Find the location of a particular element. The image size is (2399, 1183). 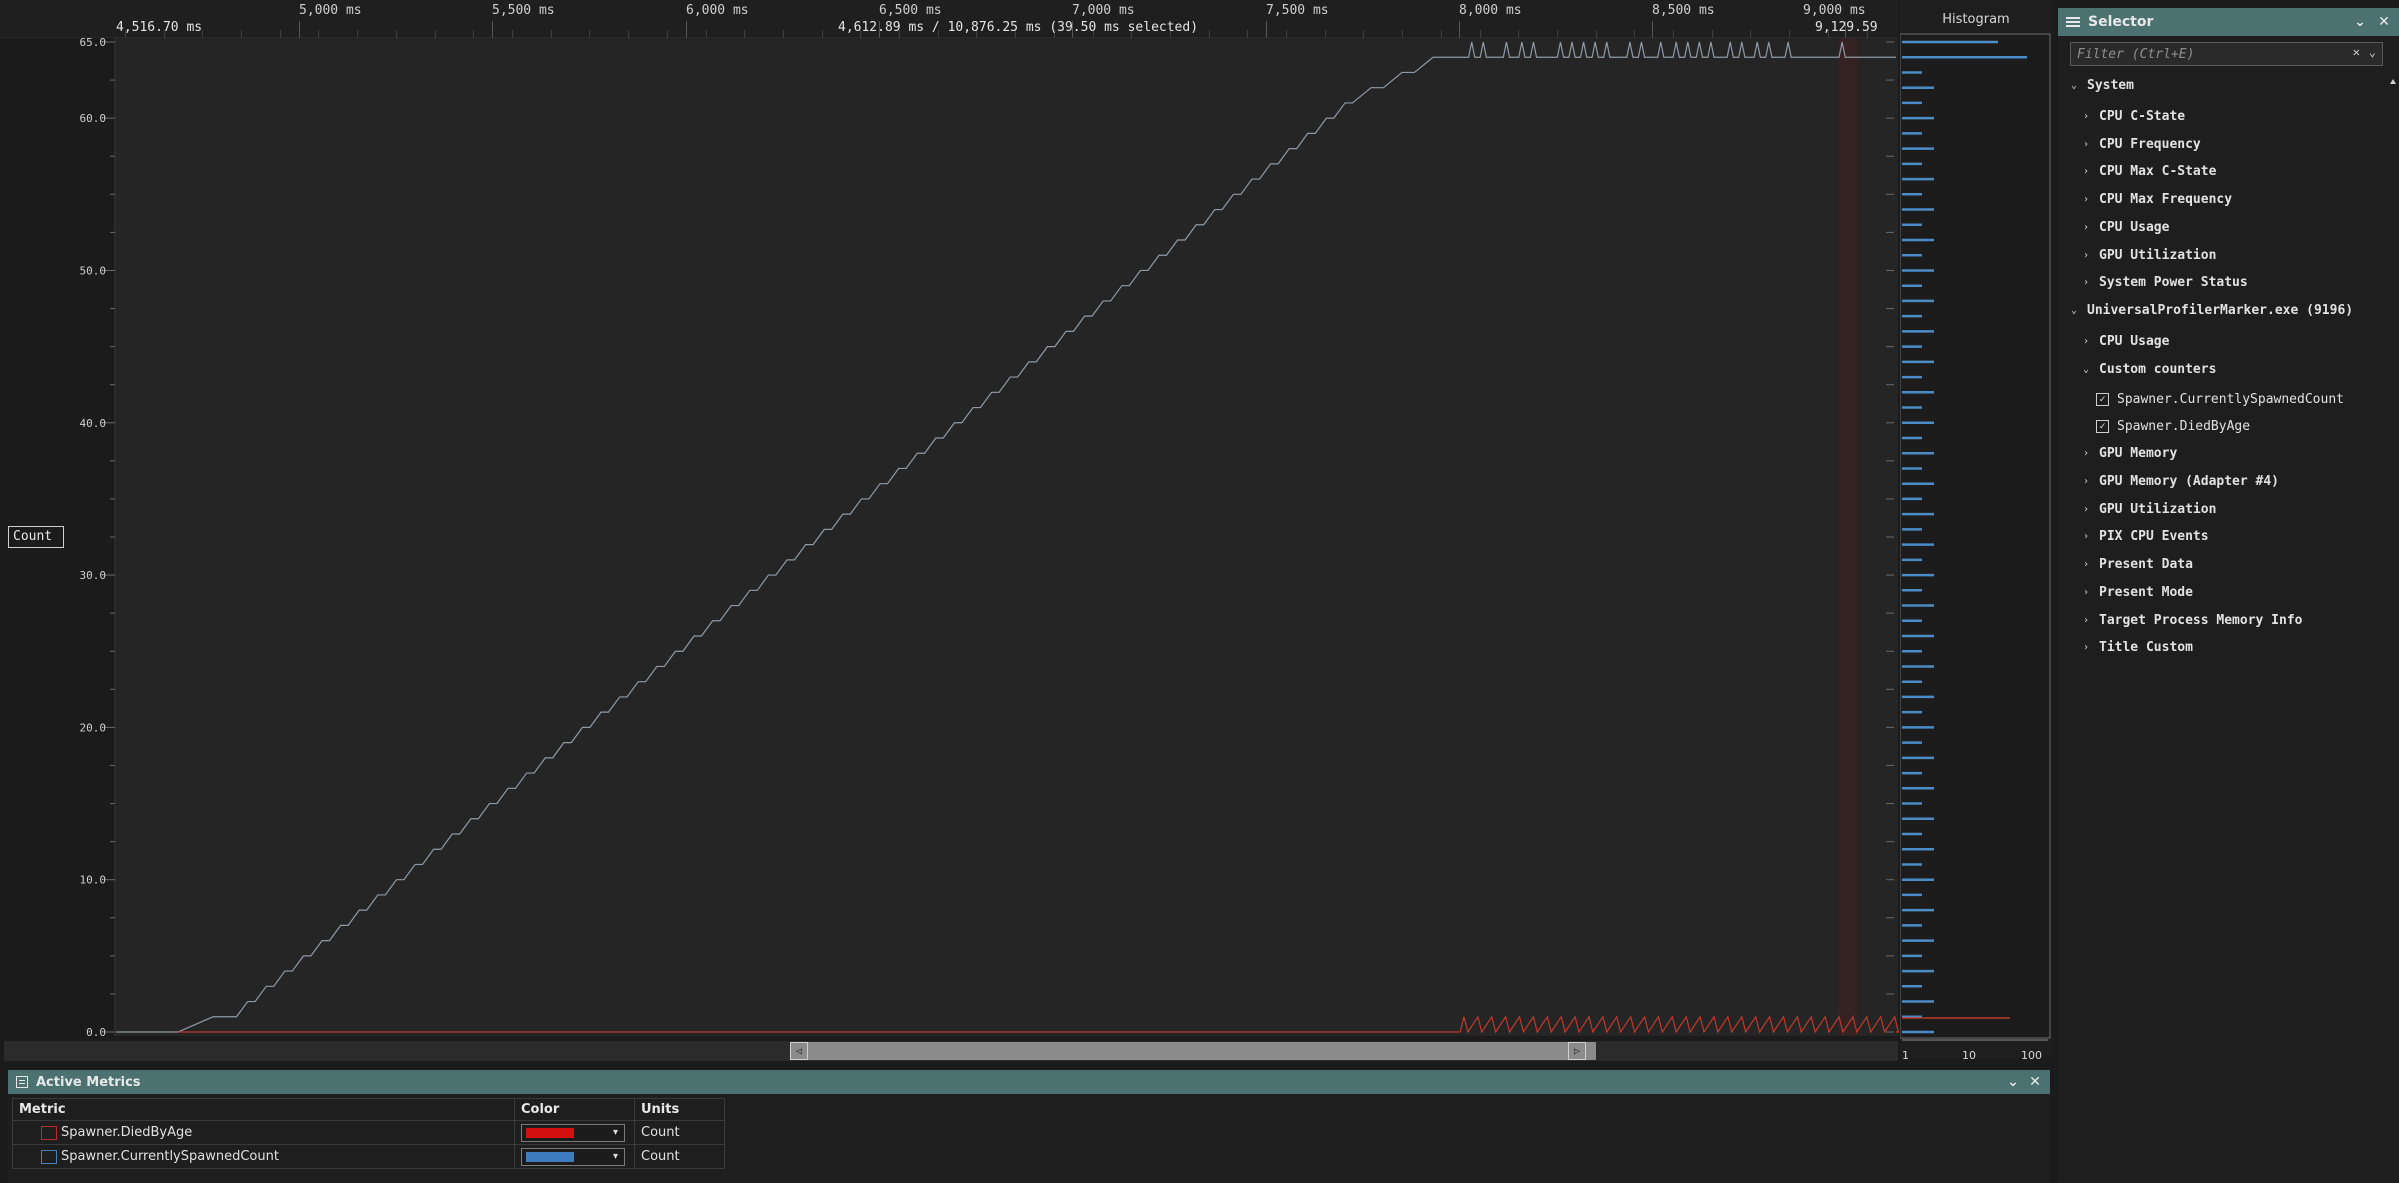

y-tick-label: 40.0 is located at coordinates (93, 423).